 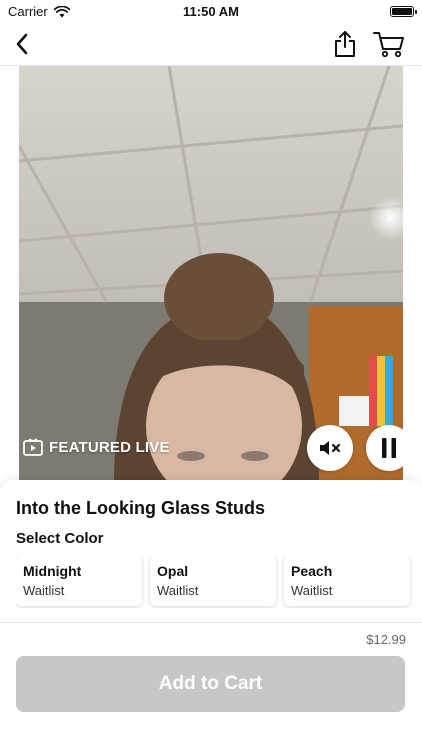 What do you see at coordinates (173, 571) in the screenshot?
I see `color-option-name: Opal` at bounding box center [173, 571].